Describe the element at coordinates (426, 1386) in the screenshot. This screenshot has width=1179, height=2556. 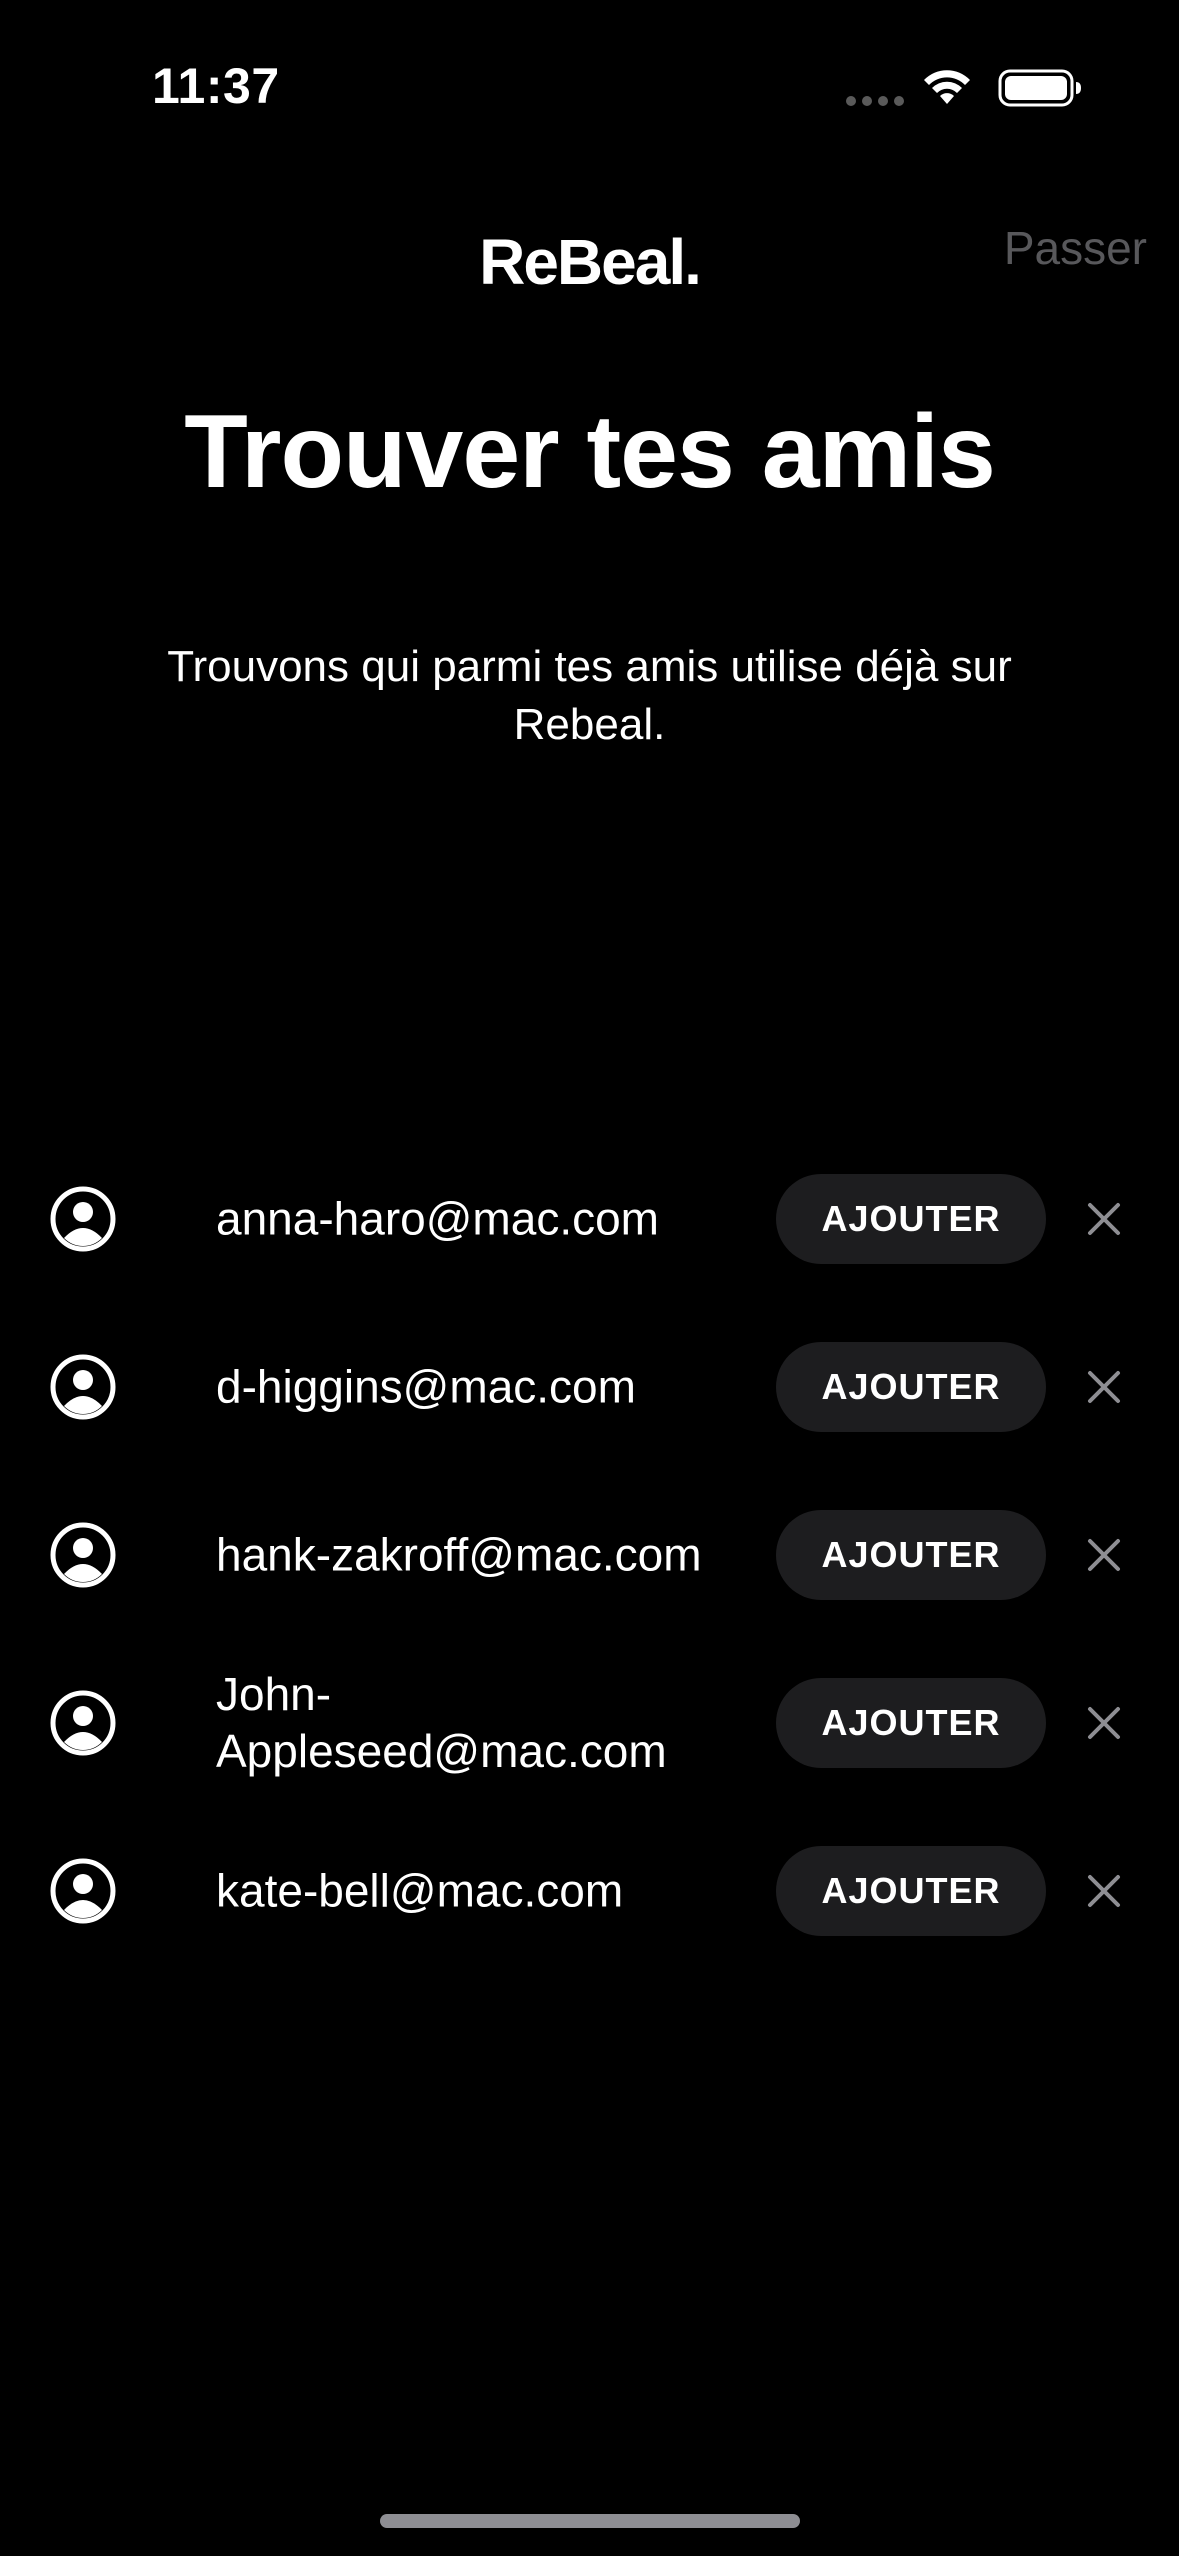
I see `contact-email: d-higgins@mac.com` at that location.